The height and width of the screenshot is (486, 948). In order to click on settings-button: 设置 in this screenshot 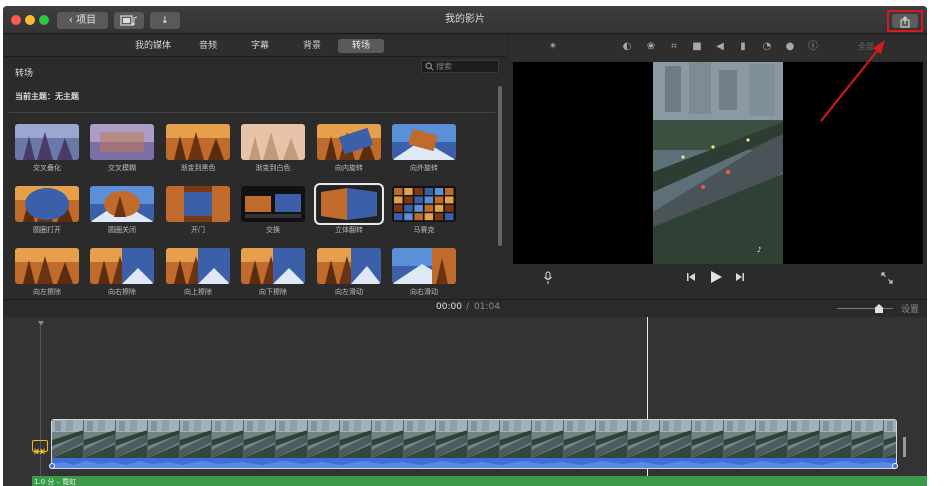, I will do `click(910, 308)`.